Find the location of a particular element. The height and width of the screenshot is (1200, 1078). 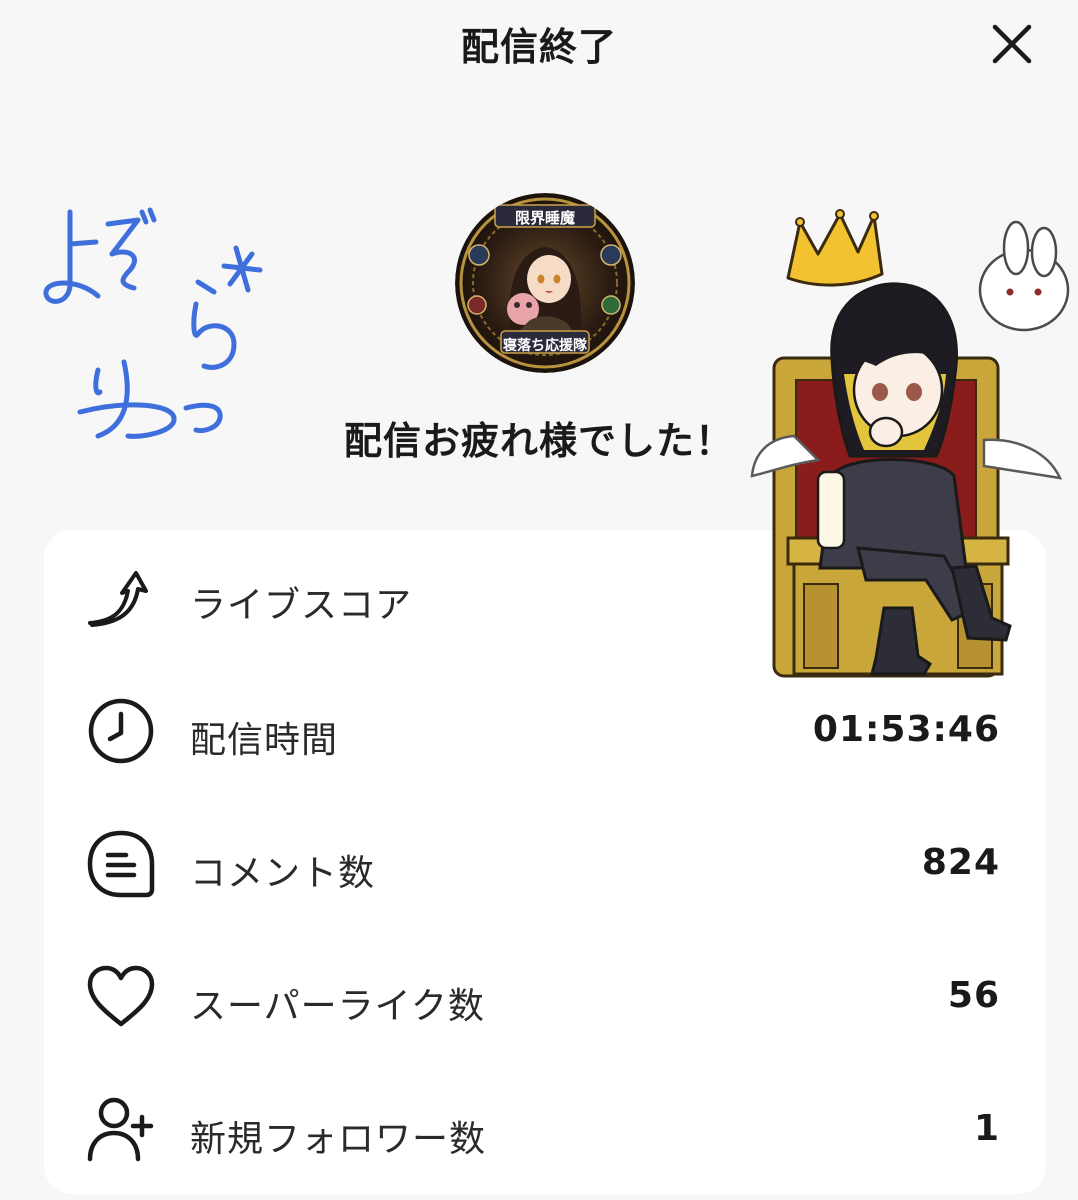

stat-label: スーパーライク数 is located at coordinates (337, 1006).